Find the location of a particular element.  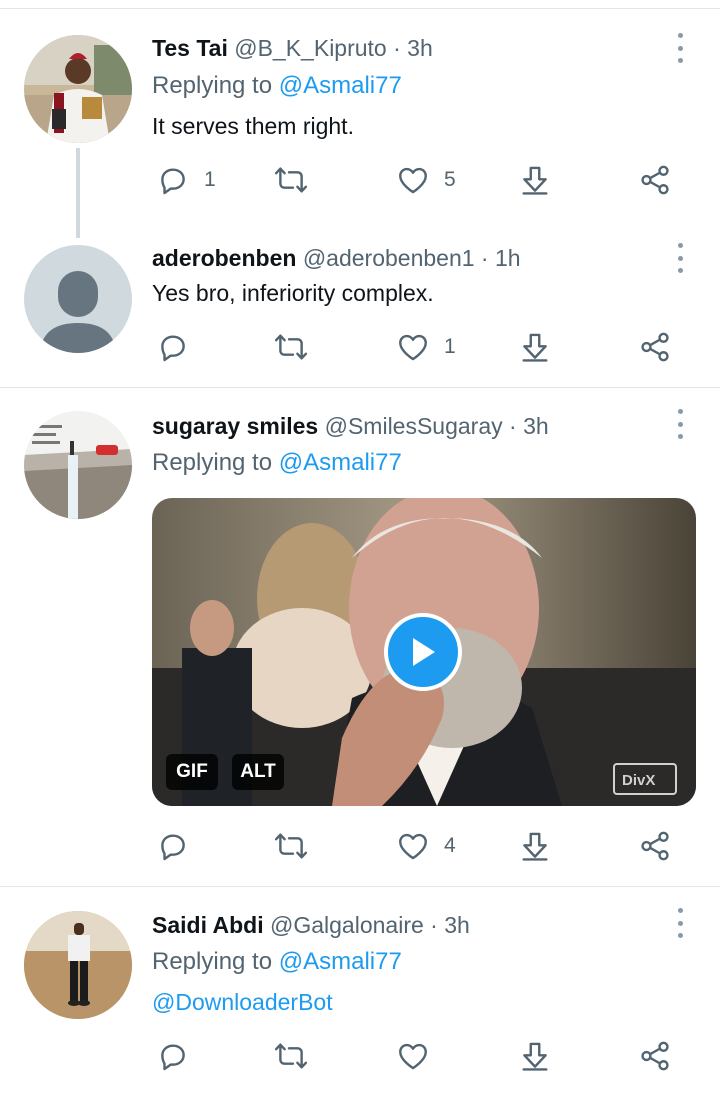

gif-badge: GIF is located at coordinates (192, 772).